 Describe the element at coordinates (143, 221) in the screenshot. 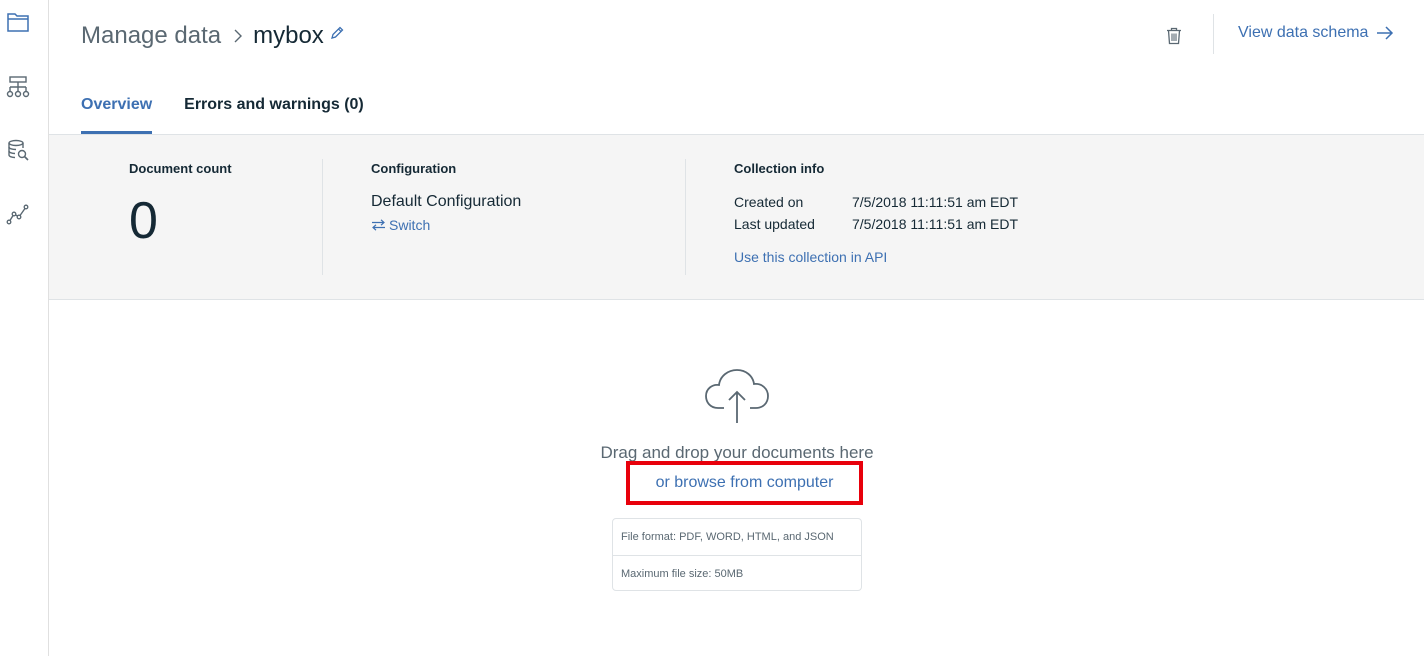

I see `document-count-value: 0` at that location.